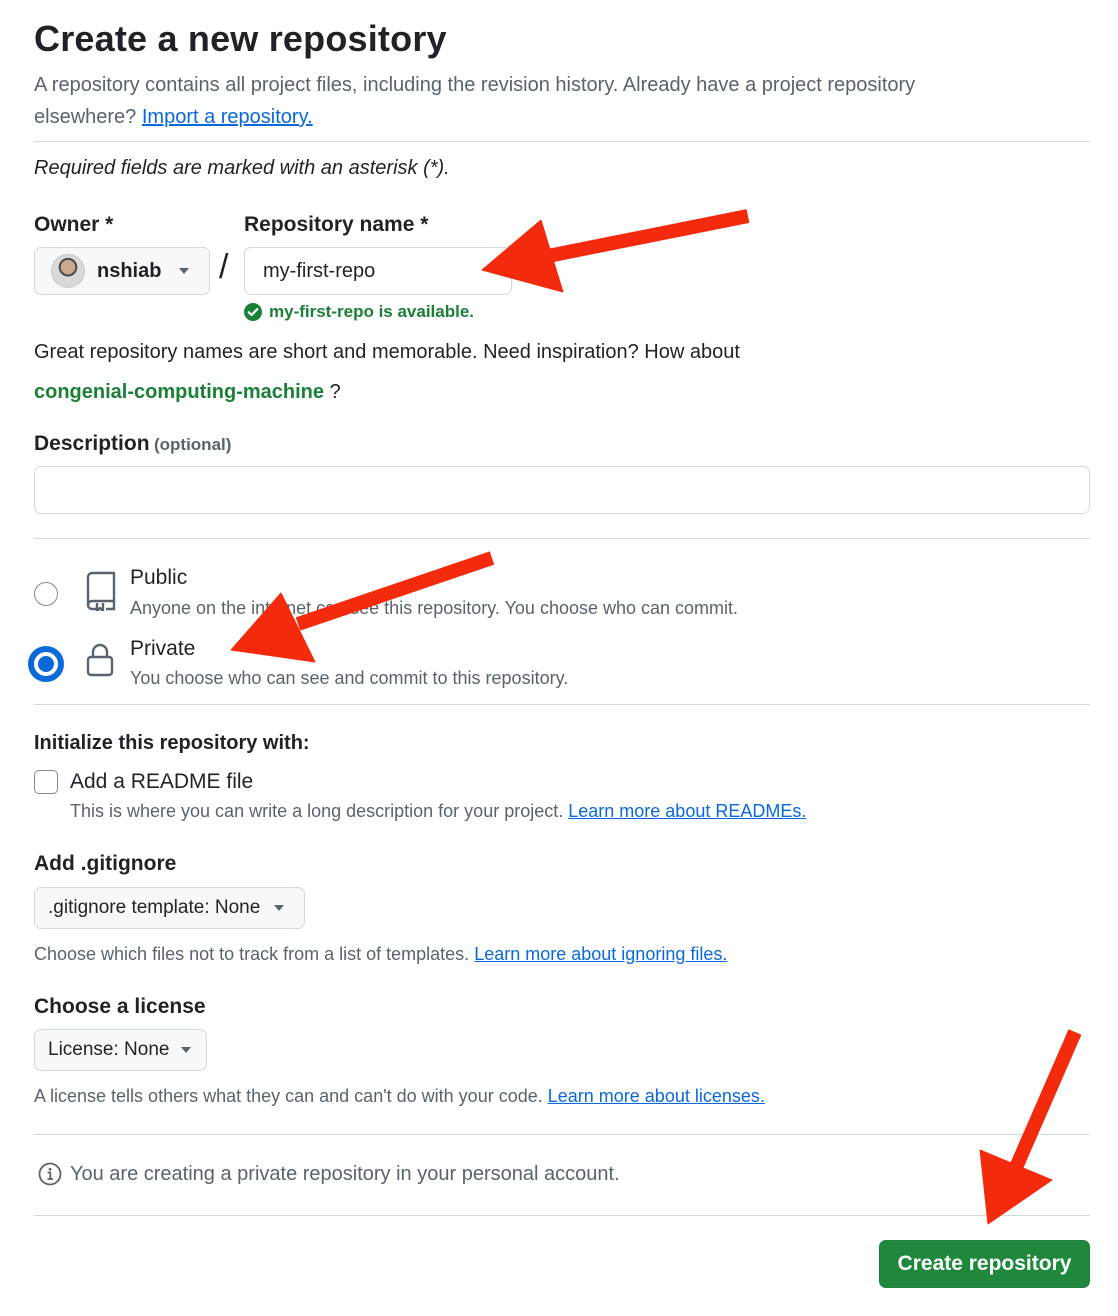 The width and height of the screenshot is (1118, 1316). Describe the element at coordinates (100, 660) in the screenshot. I see `lock-icon` at that location.